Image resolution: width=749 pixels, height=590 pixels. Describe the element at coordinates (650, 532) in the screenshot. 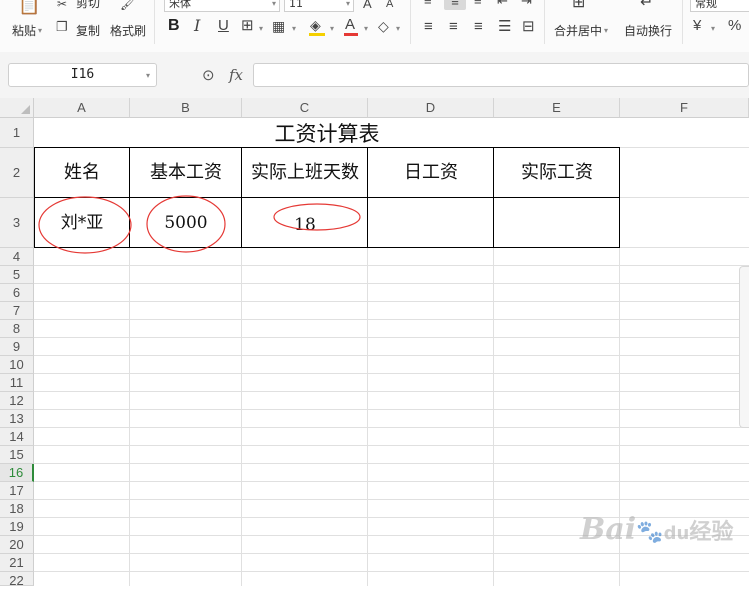

I see `paw-icon: 🐾` at that location.